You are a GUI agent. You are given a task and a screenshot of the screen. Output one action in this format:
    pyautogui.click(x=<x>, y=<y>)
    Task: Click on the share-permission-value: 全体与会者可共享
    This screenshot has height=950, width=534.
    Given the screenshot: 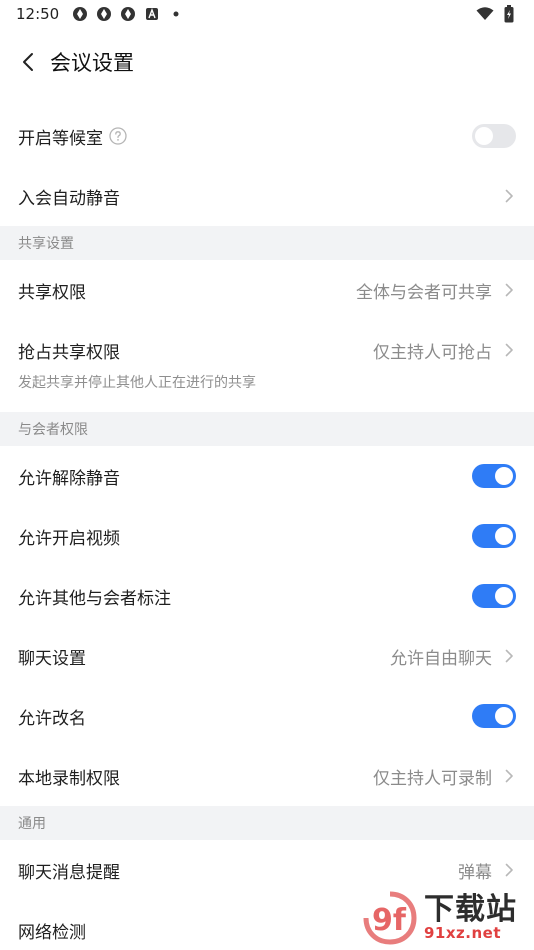 What is the action you would take?
    pyautogui.click(x=424, y=292)
    